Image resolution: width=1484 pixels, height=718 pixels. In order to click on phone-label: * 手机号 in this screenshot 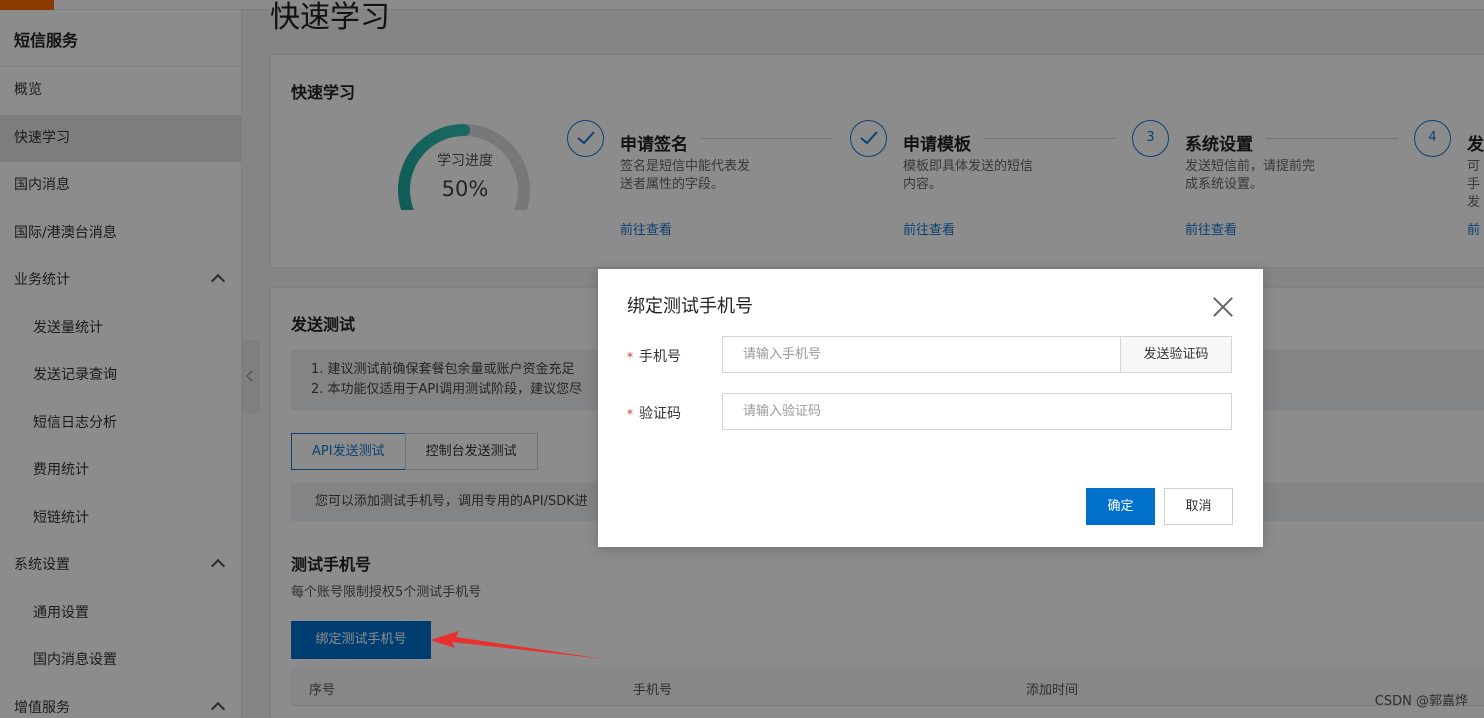, I will do `click(654, 356)`.